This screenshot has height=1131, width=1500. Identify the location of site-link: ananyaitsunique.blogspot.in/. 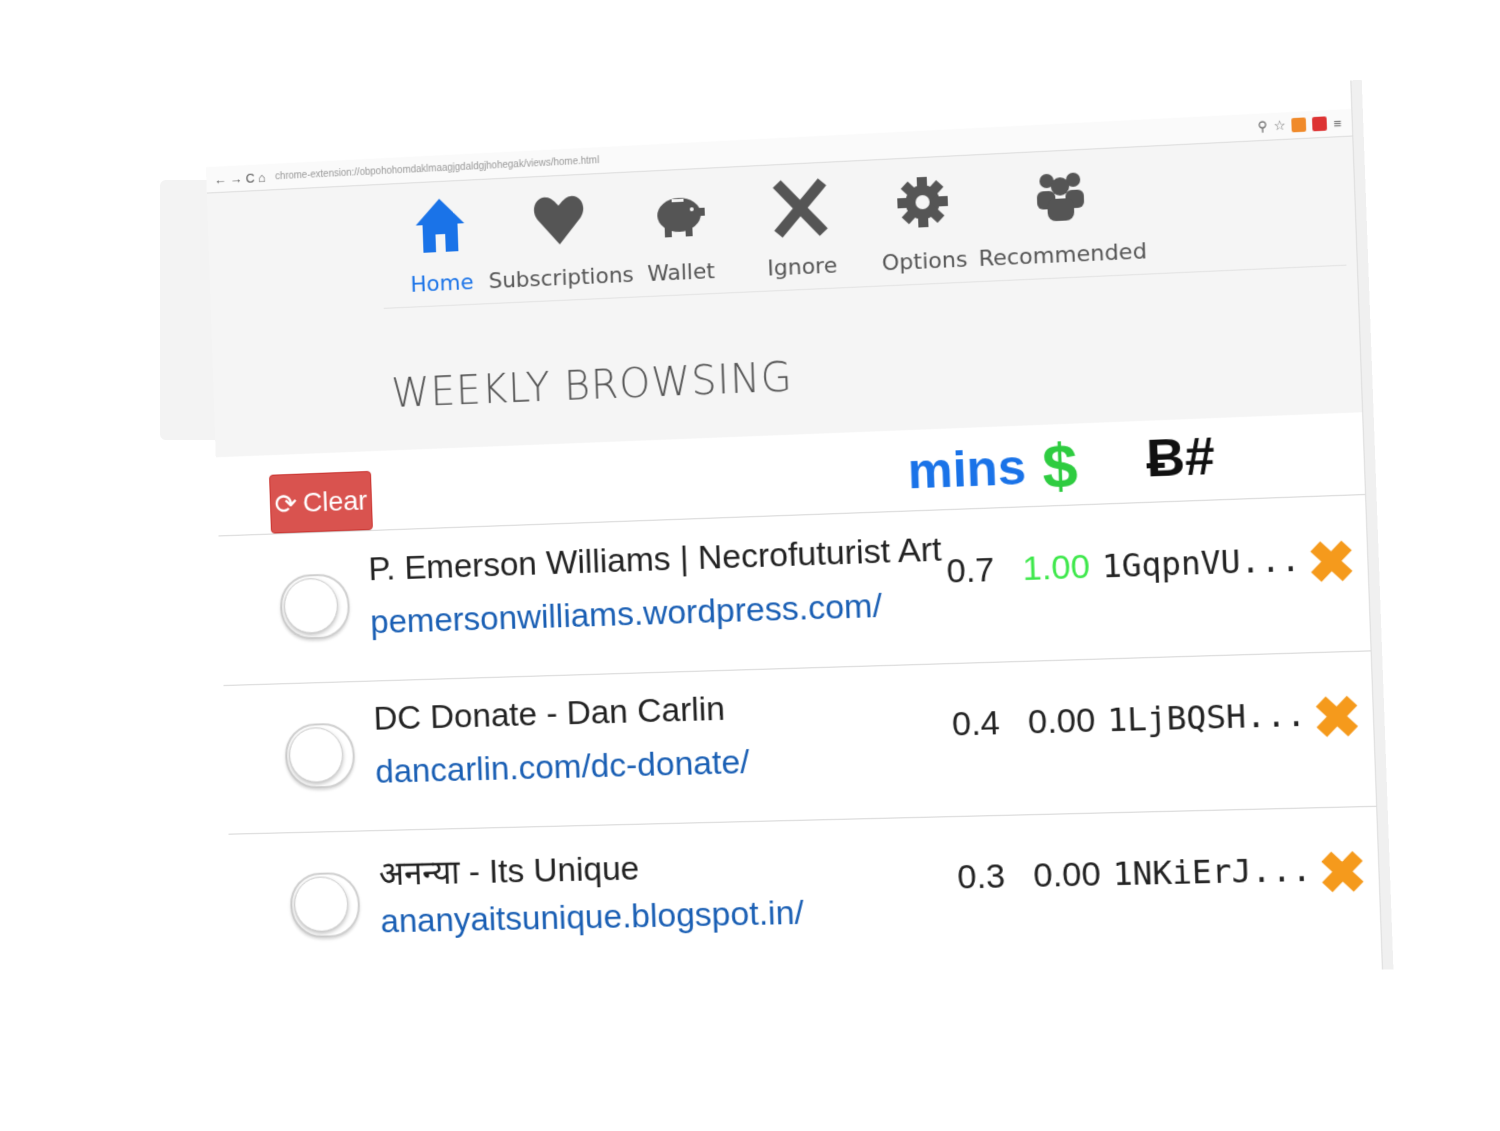
(592, 917).